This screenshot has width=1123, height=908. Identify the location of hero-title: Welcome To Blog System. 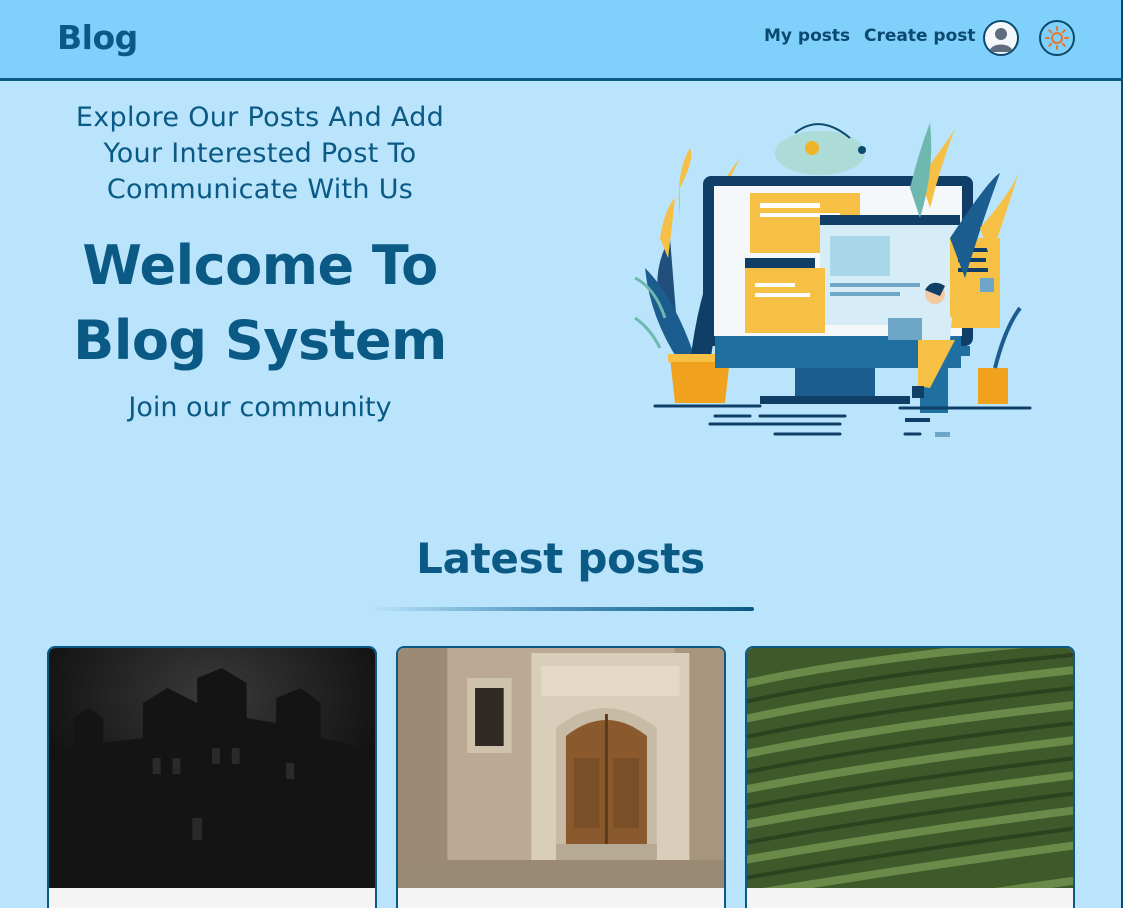
(260, 303).